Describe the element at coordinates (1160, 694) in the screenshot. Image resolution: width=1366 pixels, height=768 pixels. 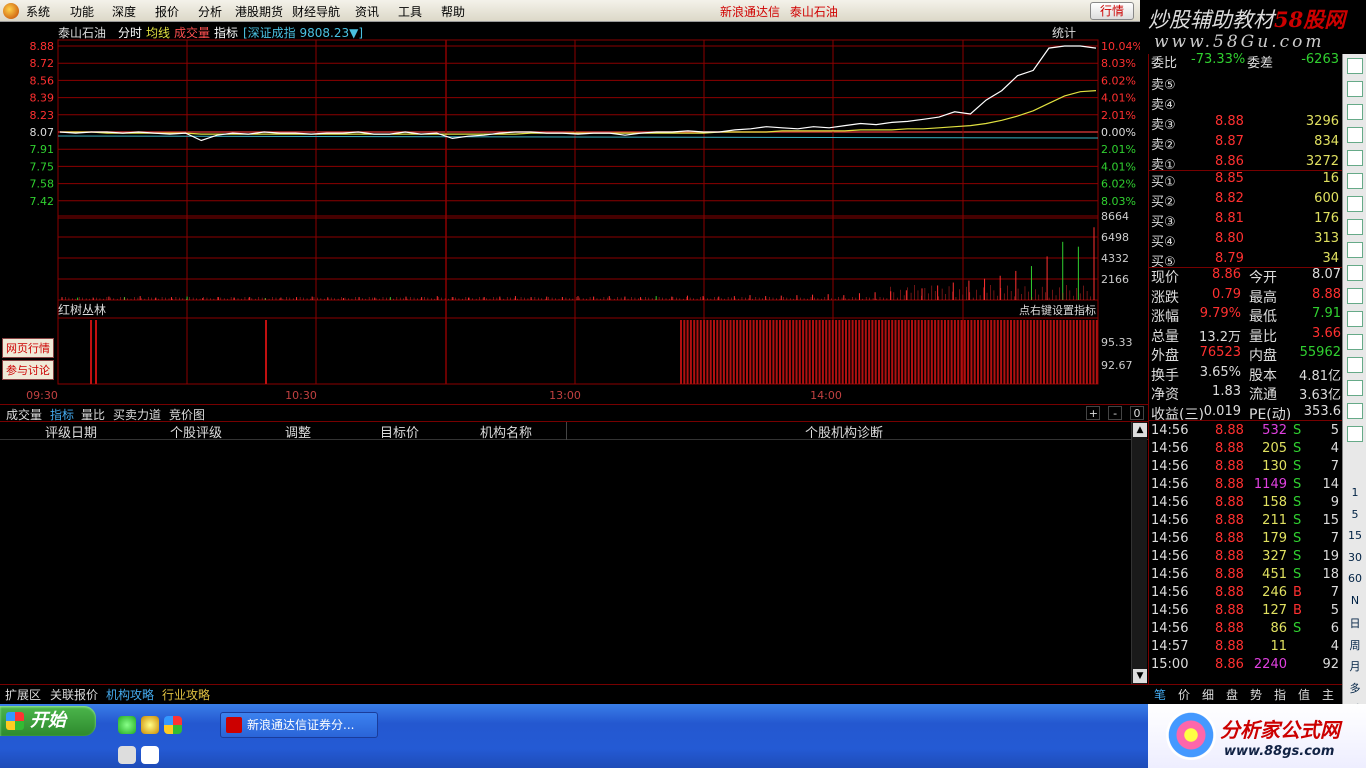
I see `quote-tab: 笔` at that location.